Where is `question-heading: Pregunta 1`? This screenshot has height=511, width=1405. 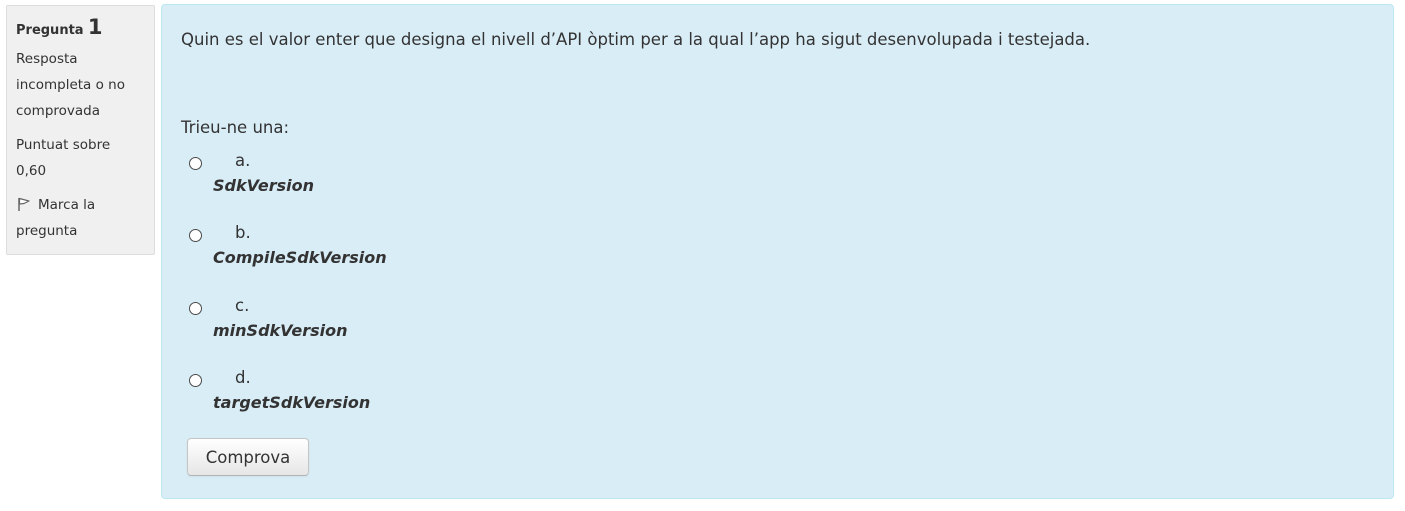
question-heading: Pregunta 1 is located at coordinates (80, 29).